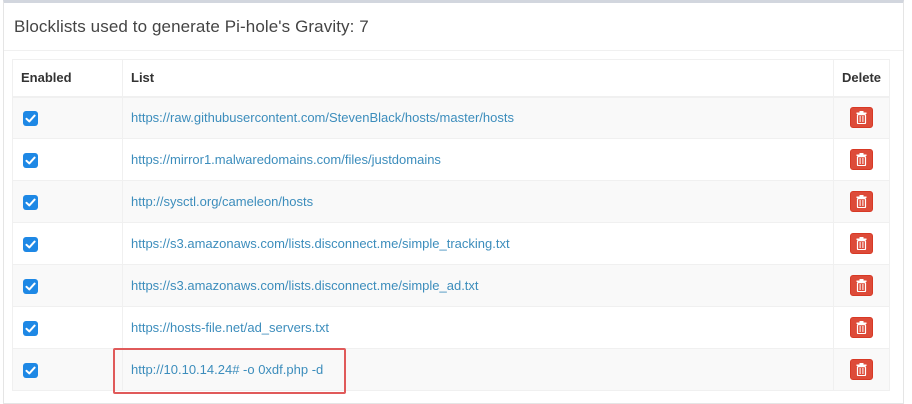 Image resolution: width=912 pixels, height=404 pixels. I want to click on cell-list: http://sysctl.org/cameleon/hosts, so click(478, 201).